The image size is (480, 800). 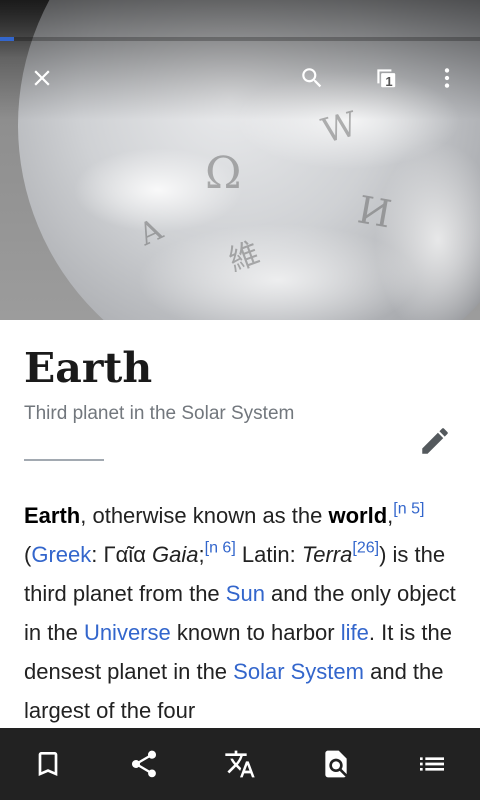 I want to click on edit-description-button, so click(x=435, y=441).